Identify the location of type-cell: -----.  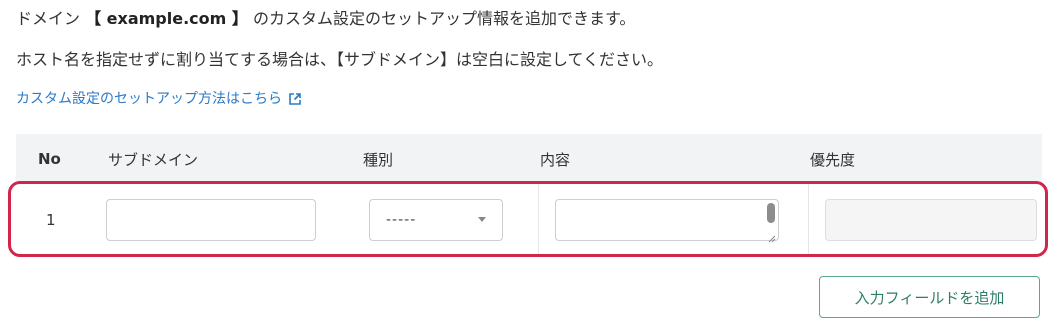
(447, 219).